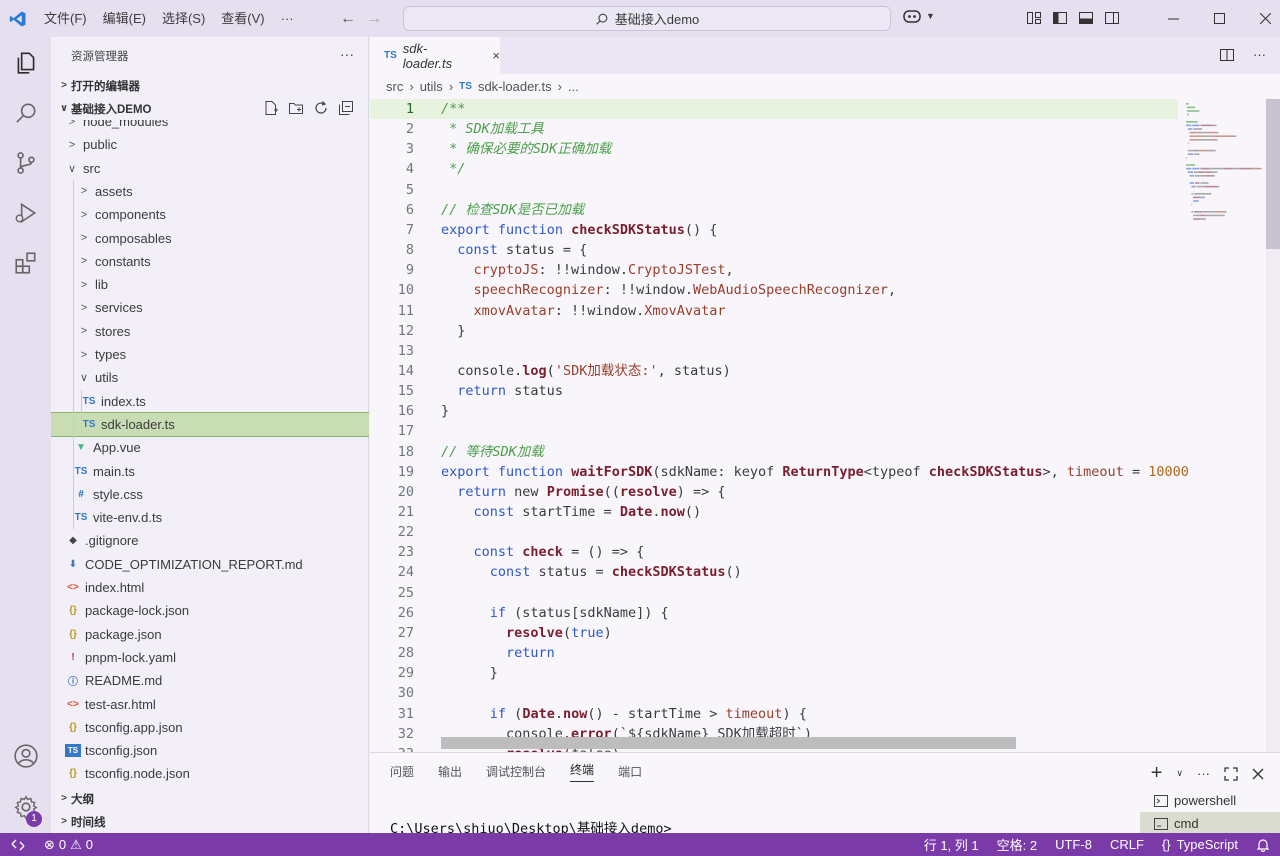 Image resolution: width=1280 pixels, height=856 pixels. I want to click on panel-tab: 输出, so click(450, 771).